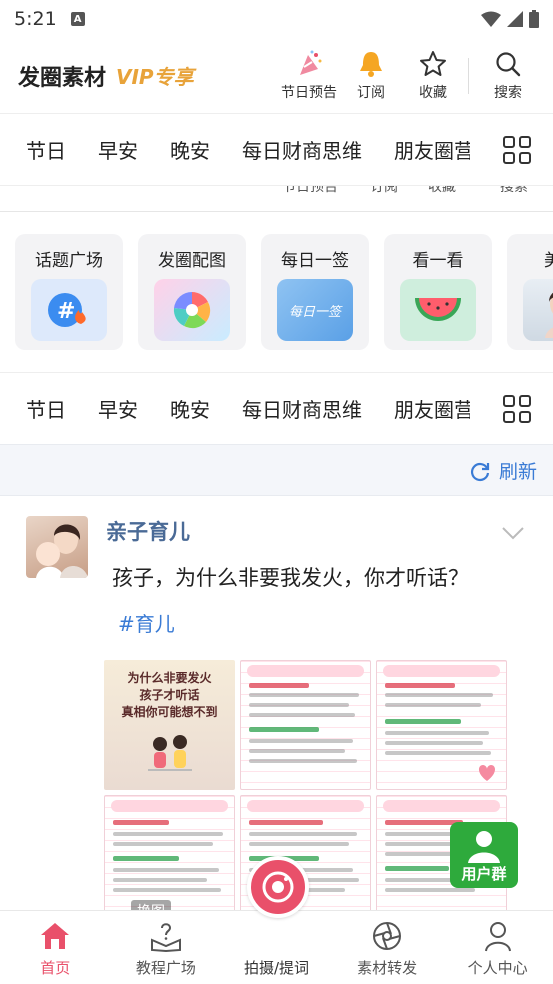 The image size is (553, 984). Describe the element at coordinates (165, 968) in the screenshot. I see `nav-tutorials-label: 教程广场` at that location.